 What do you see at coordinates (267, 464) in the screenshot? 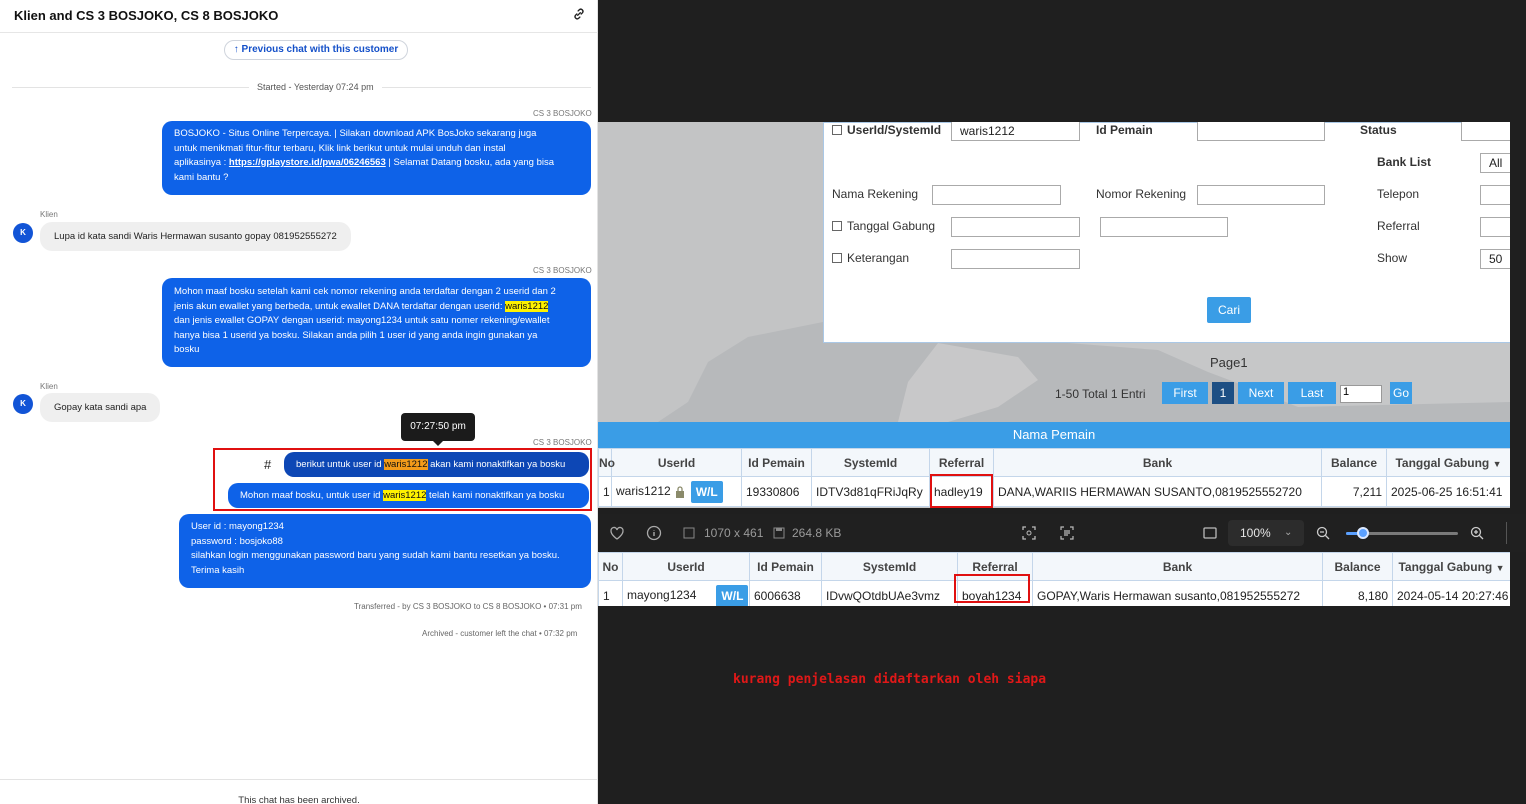
I see `hash-icon: #` at bounding box center [267, 464].